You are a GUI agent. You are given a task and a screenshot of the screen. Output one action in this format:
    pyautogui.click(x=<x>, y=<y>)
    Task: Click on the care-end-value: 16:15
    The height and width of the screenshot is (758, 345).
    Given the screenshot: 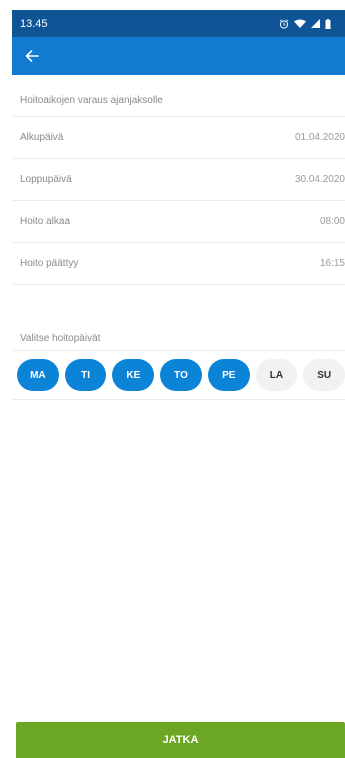 What is the action you would take?
    pyautogui.click(x=332, y=263)
    